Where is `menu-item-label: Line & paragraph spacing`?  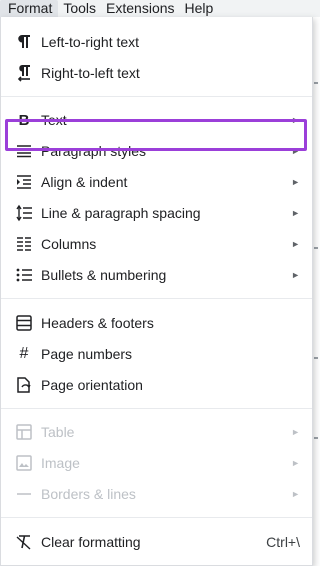 menu-item-label: Line & paragraph spacing is located at coordinates (121, 213).